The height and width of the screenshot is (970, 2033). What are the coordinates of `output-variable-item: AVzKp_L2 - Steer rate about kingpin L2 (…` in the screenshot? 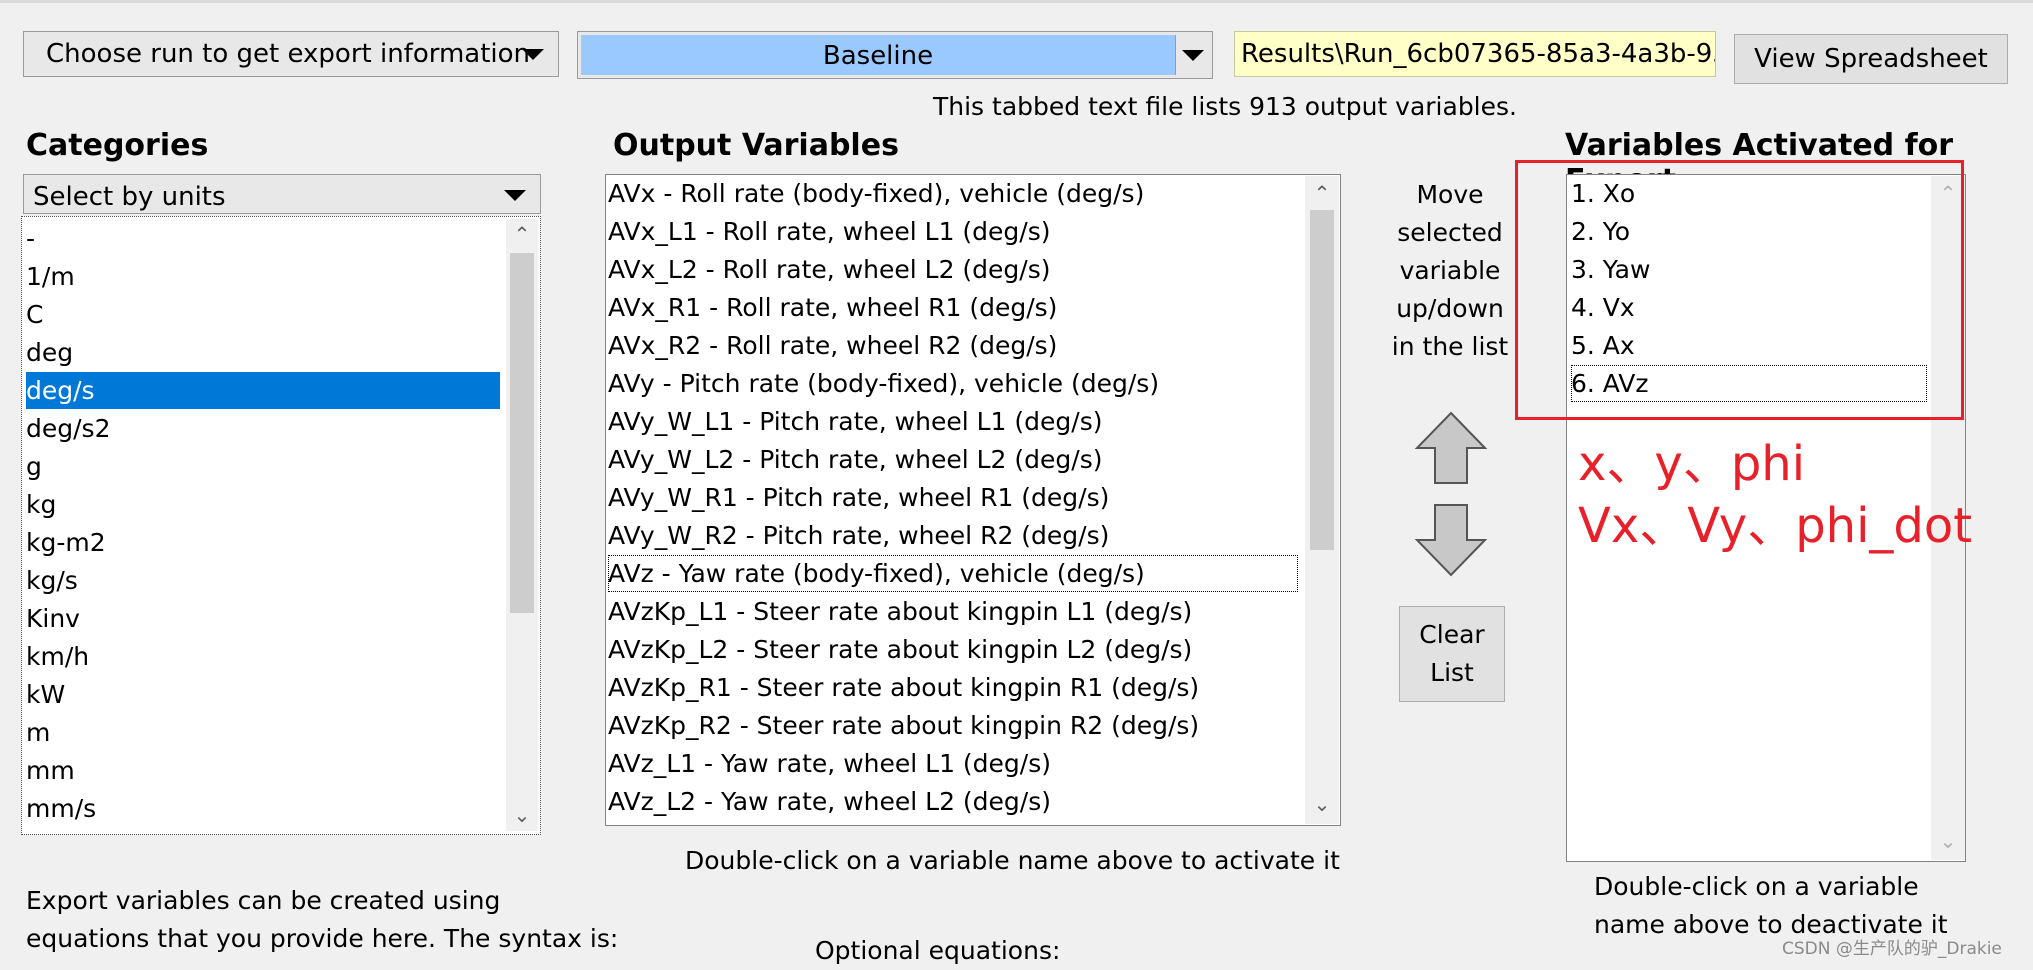 It's located at (953, 649).